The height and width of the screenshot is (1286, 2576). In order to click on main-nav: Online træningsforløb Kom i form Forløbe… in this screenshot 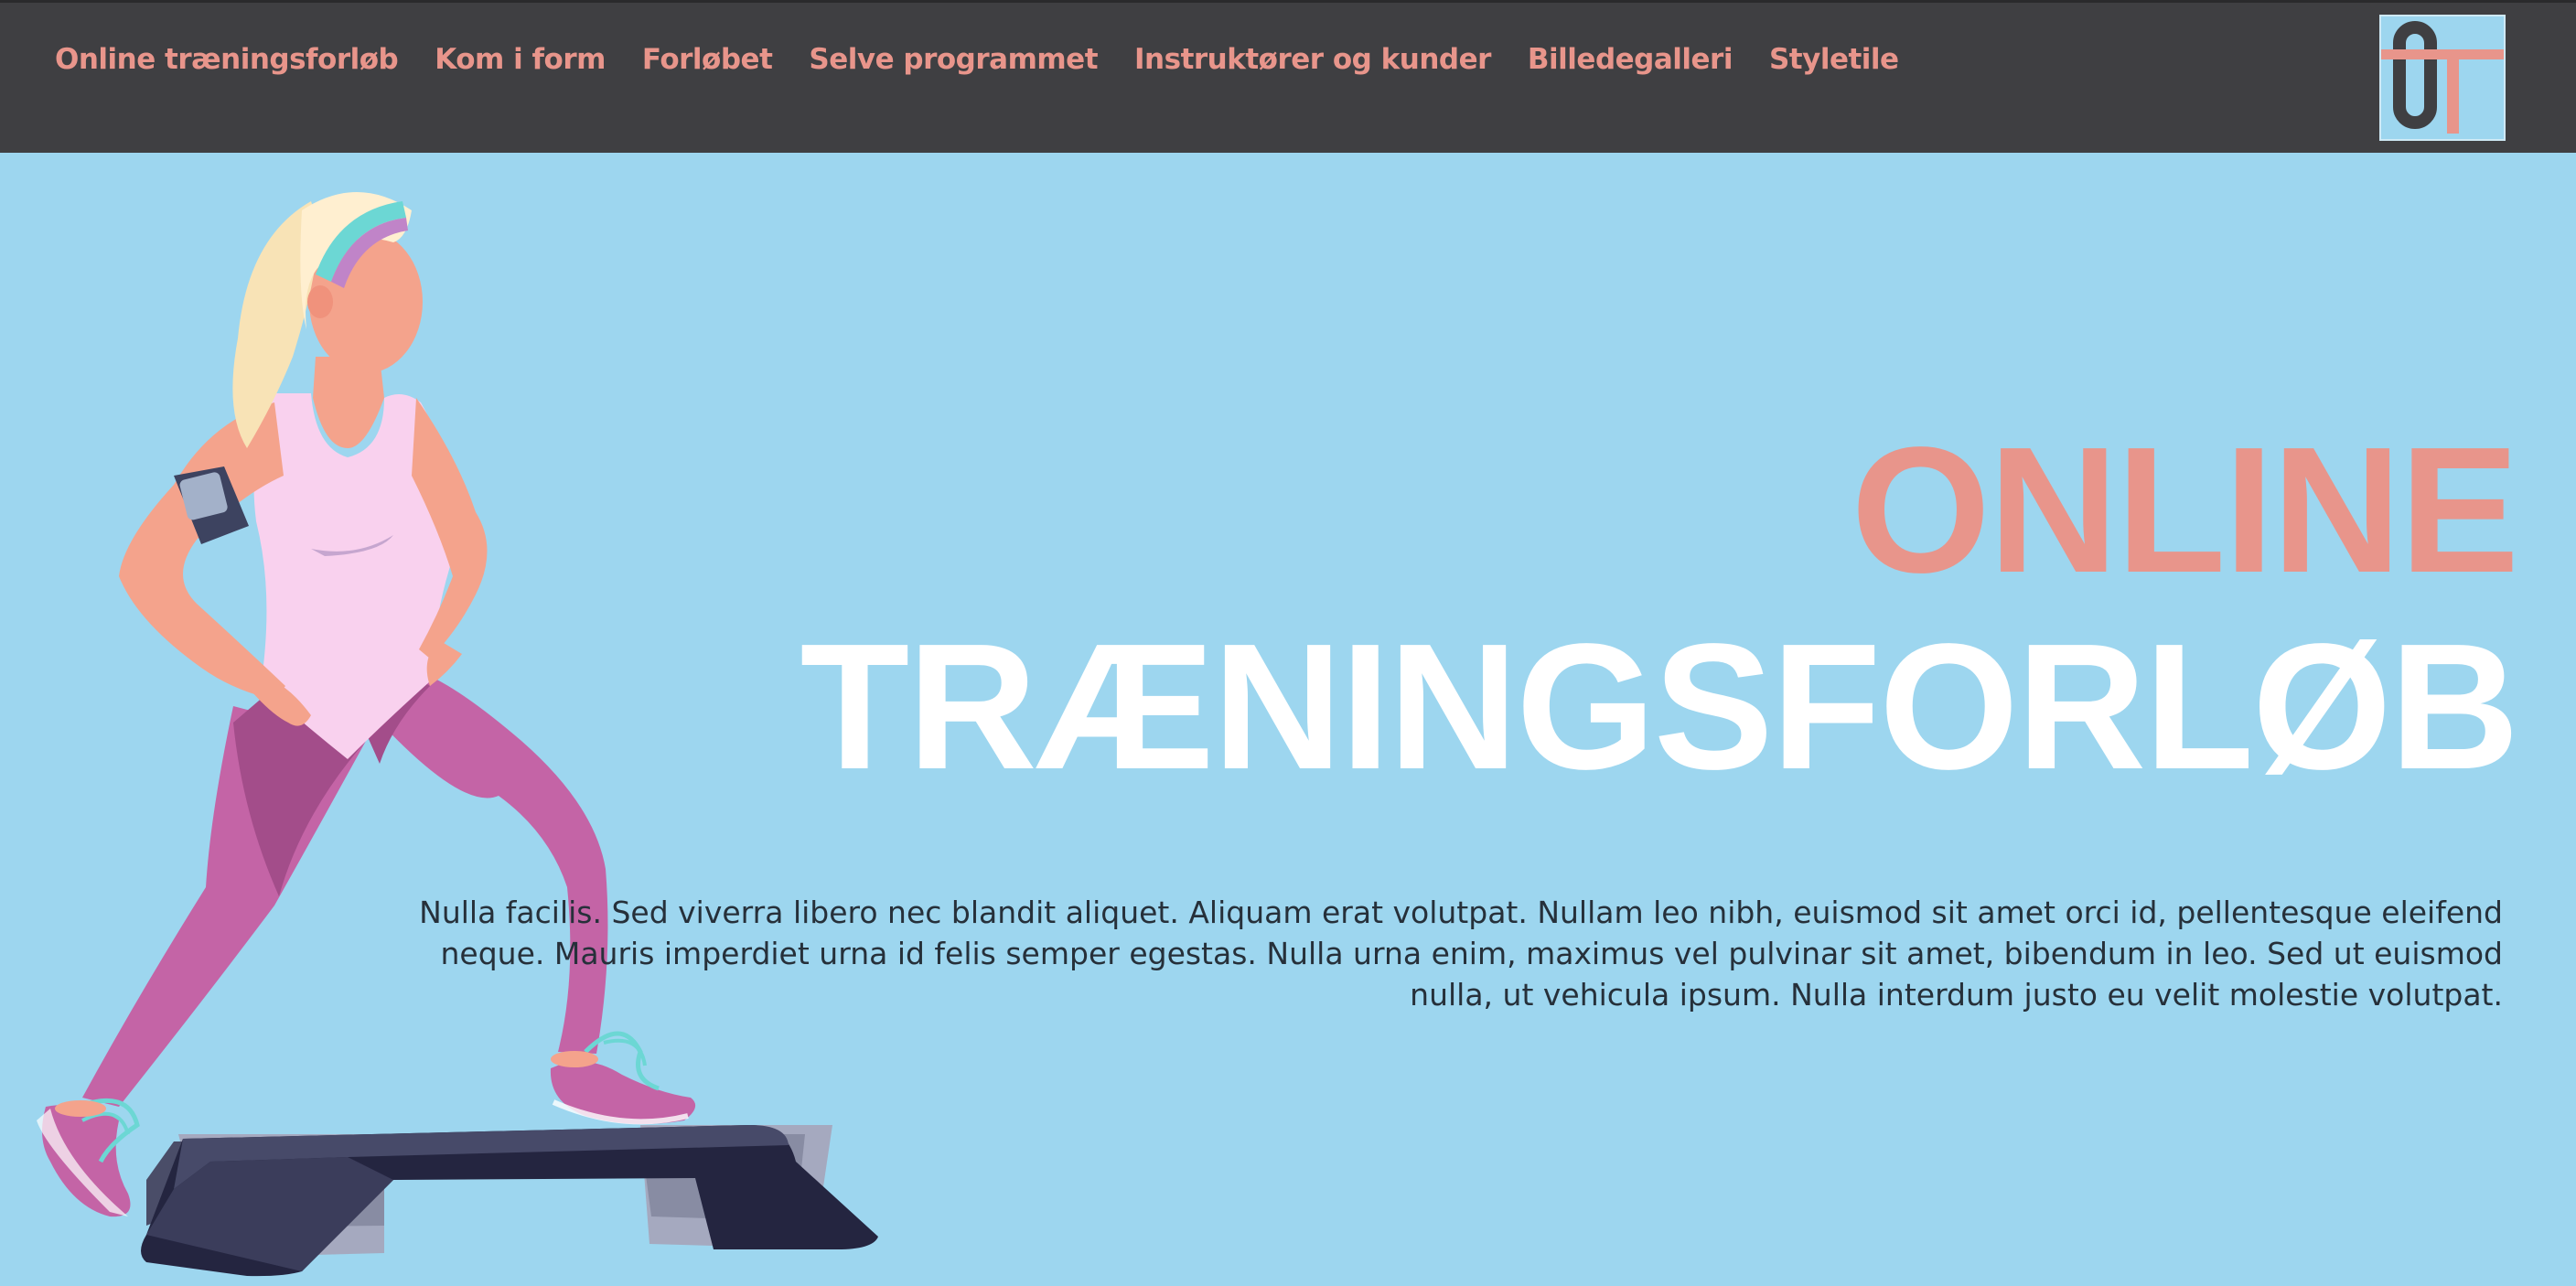, I will do `click(977, 59)`.